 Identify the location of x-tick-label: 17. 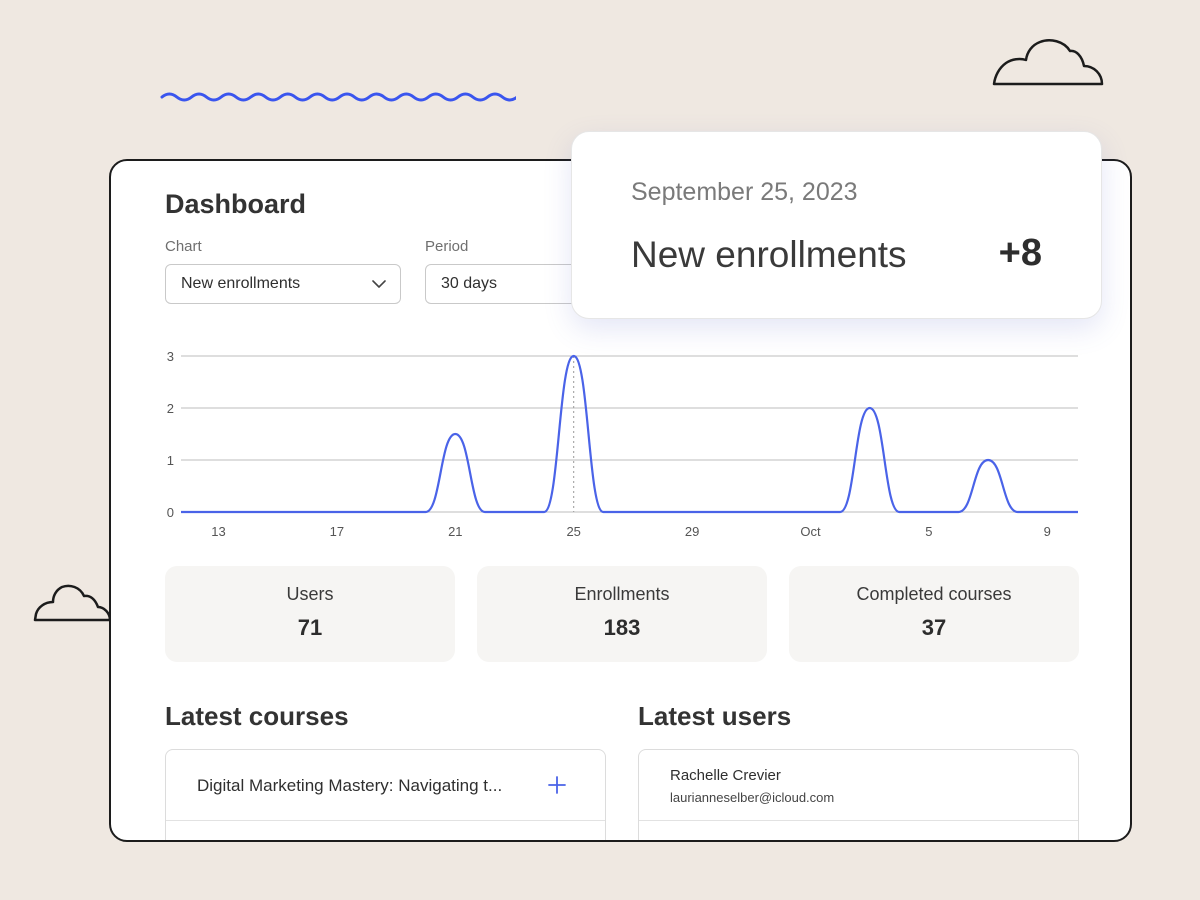
(337, 531).